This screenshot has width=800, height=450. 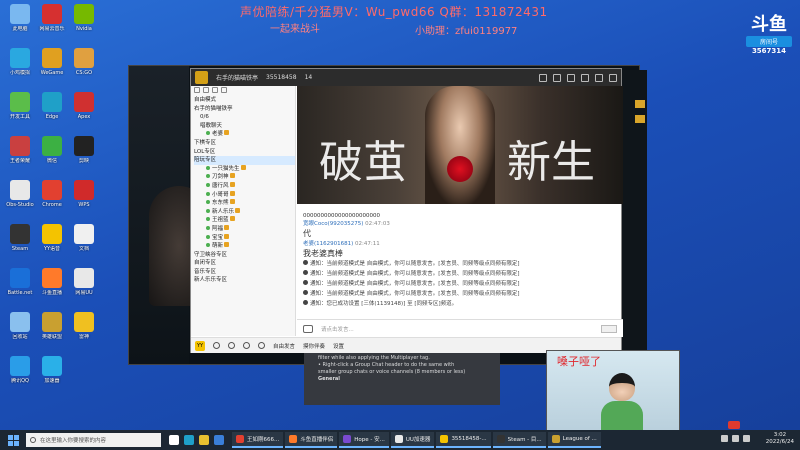 What do you see at coordinates (244, 126) in the screenshot?
I see `channel-tree-item: 唱歌聊天` at bounding box center [244, 126].